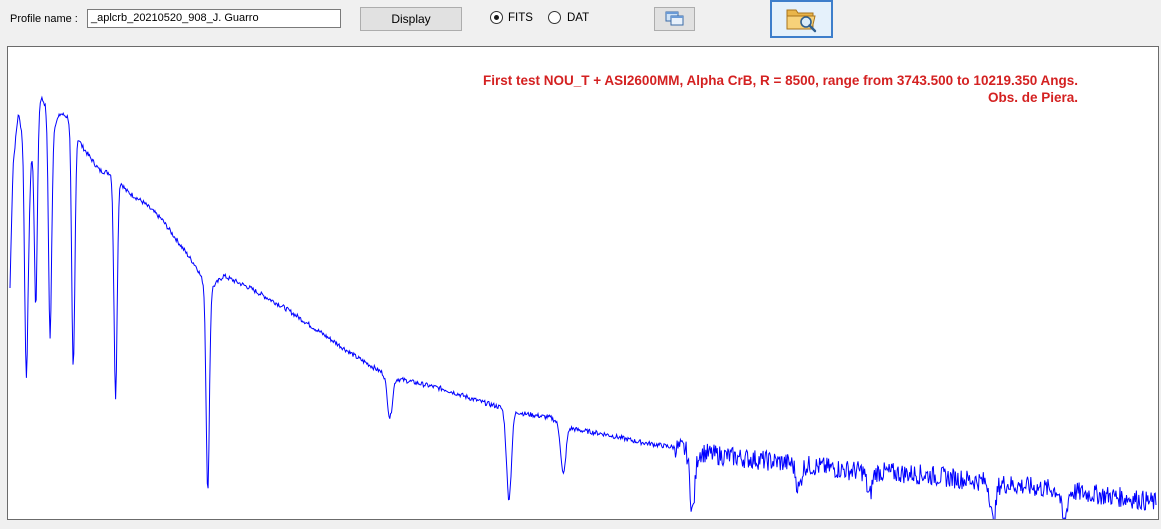  Describe the element at coordinates (554, 17) in the screenshot. I see `dat-radio` at that location.